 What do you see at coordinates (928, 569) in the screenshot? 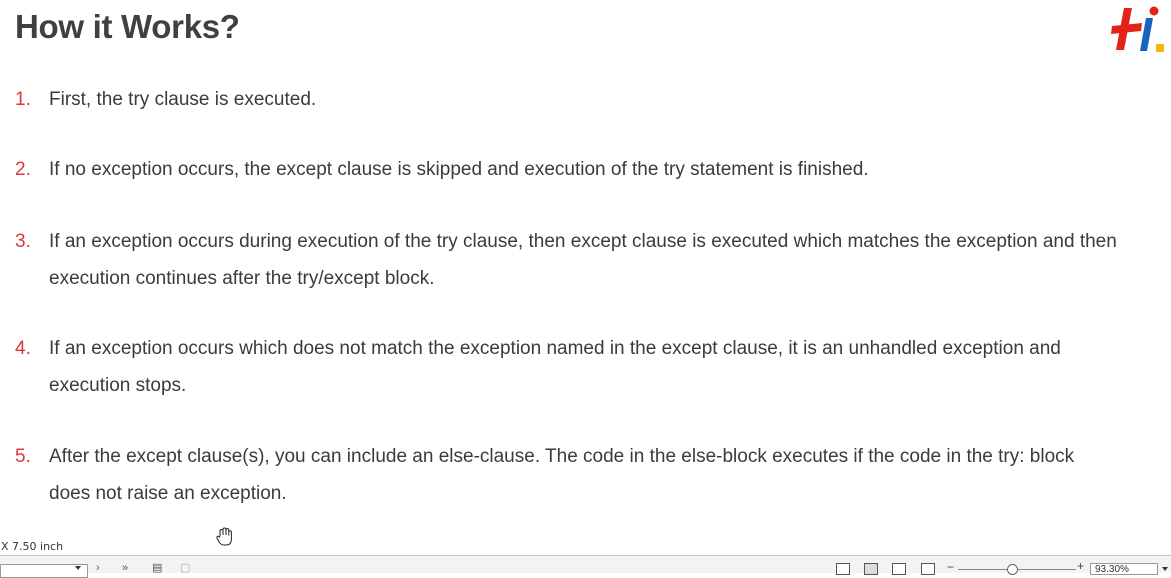
I see `view-notes-icon` at bounding box center [928, 569].